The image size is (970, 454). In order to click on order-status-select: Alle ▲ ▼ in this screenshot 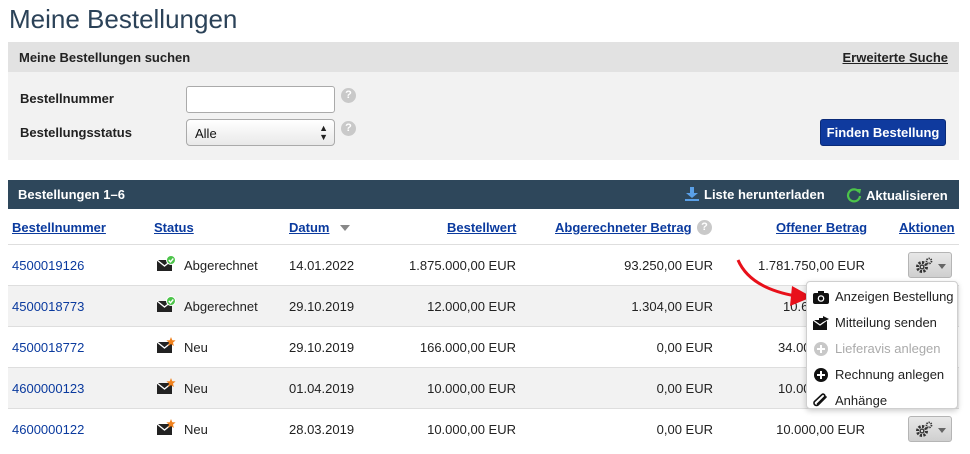, I will do `click(260, 132)`.